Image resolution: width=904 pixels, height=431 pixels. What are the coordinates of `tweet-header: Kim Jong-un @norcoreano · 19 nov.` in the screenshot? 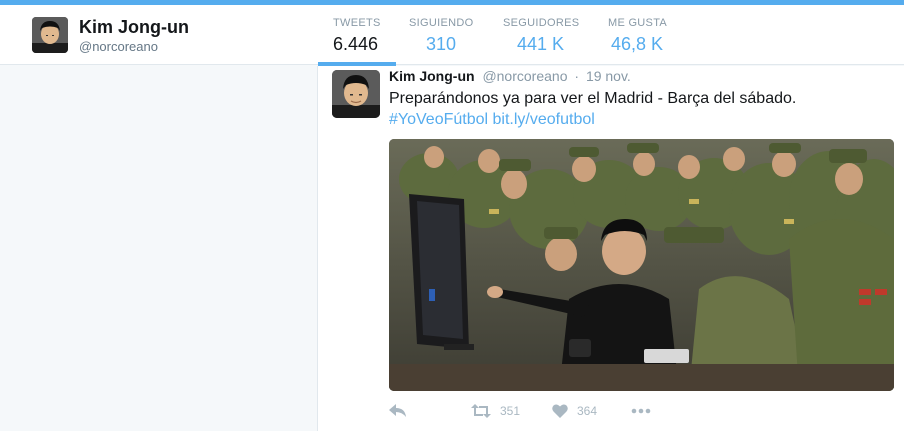 It's located at (510, 76).